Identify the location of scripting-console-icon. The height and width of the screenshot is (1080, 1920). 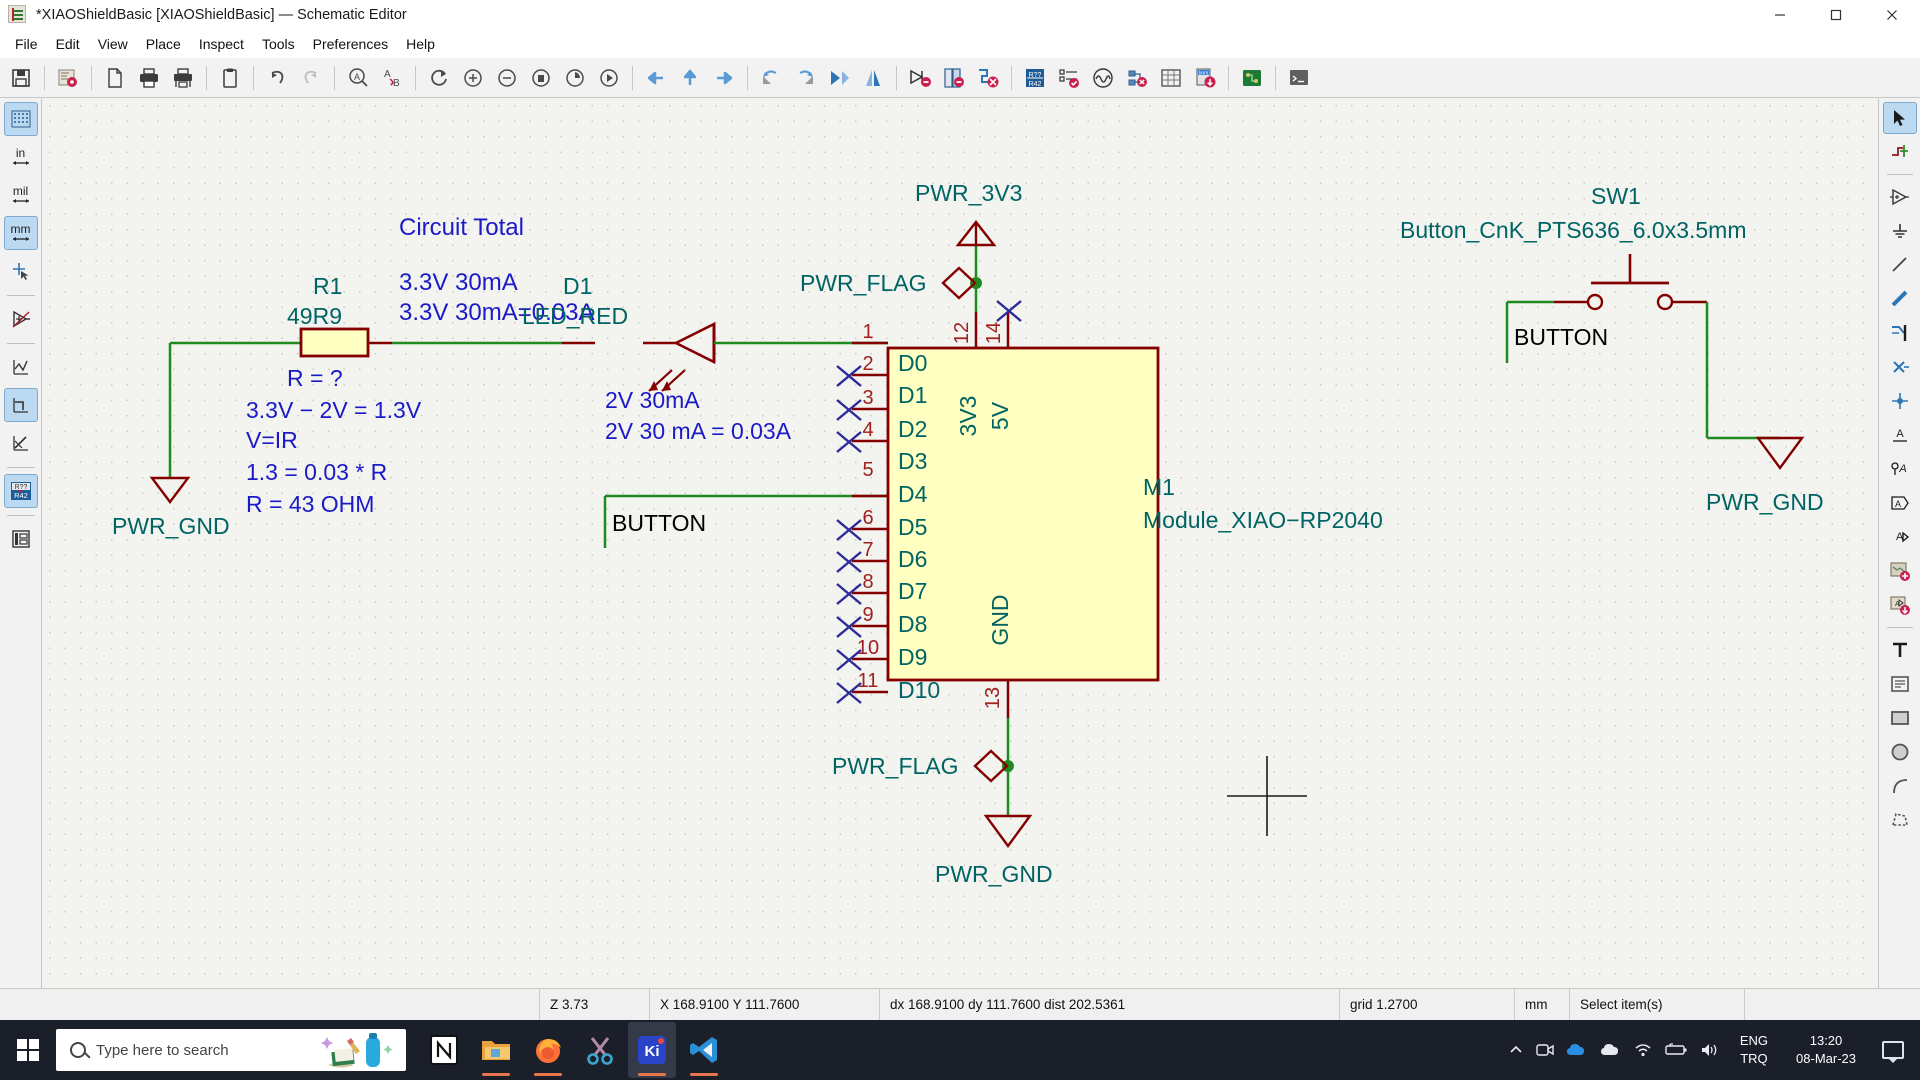
(1299, 78).